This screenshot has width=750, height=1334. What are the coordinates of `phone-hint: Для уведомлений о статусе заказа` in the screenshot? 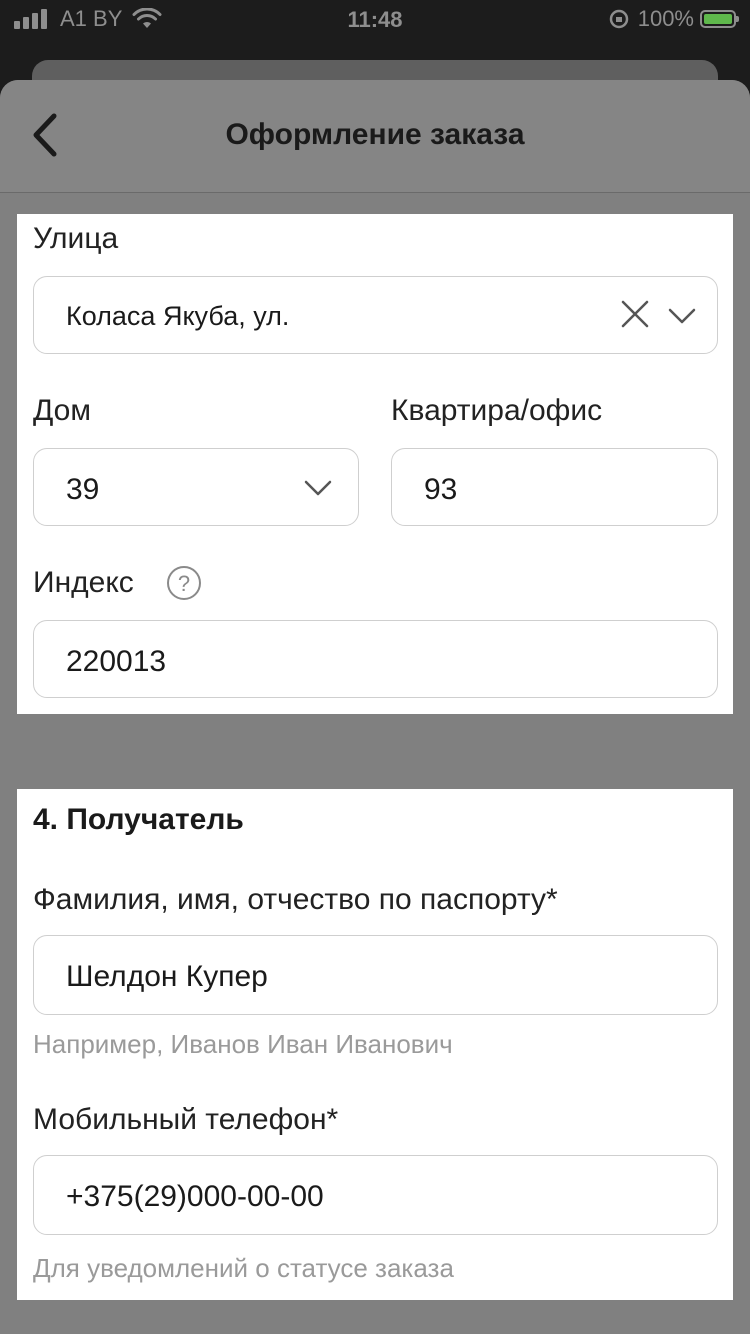 It's located at (243, 1268).